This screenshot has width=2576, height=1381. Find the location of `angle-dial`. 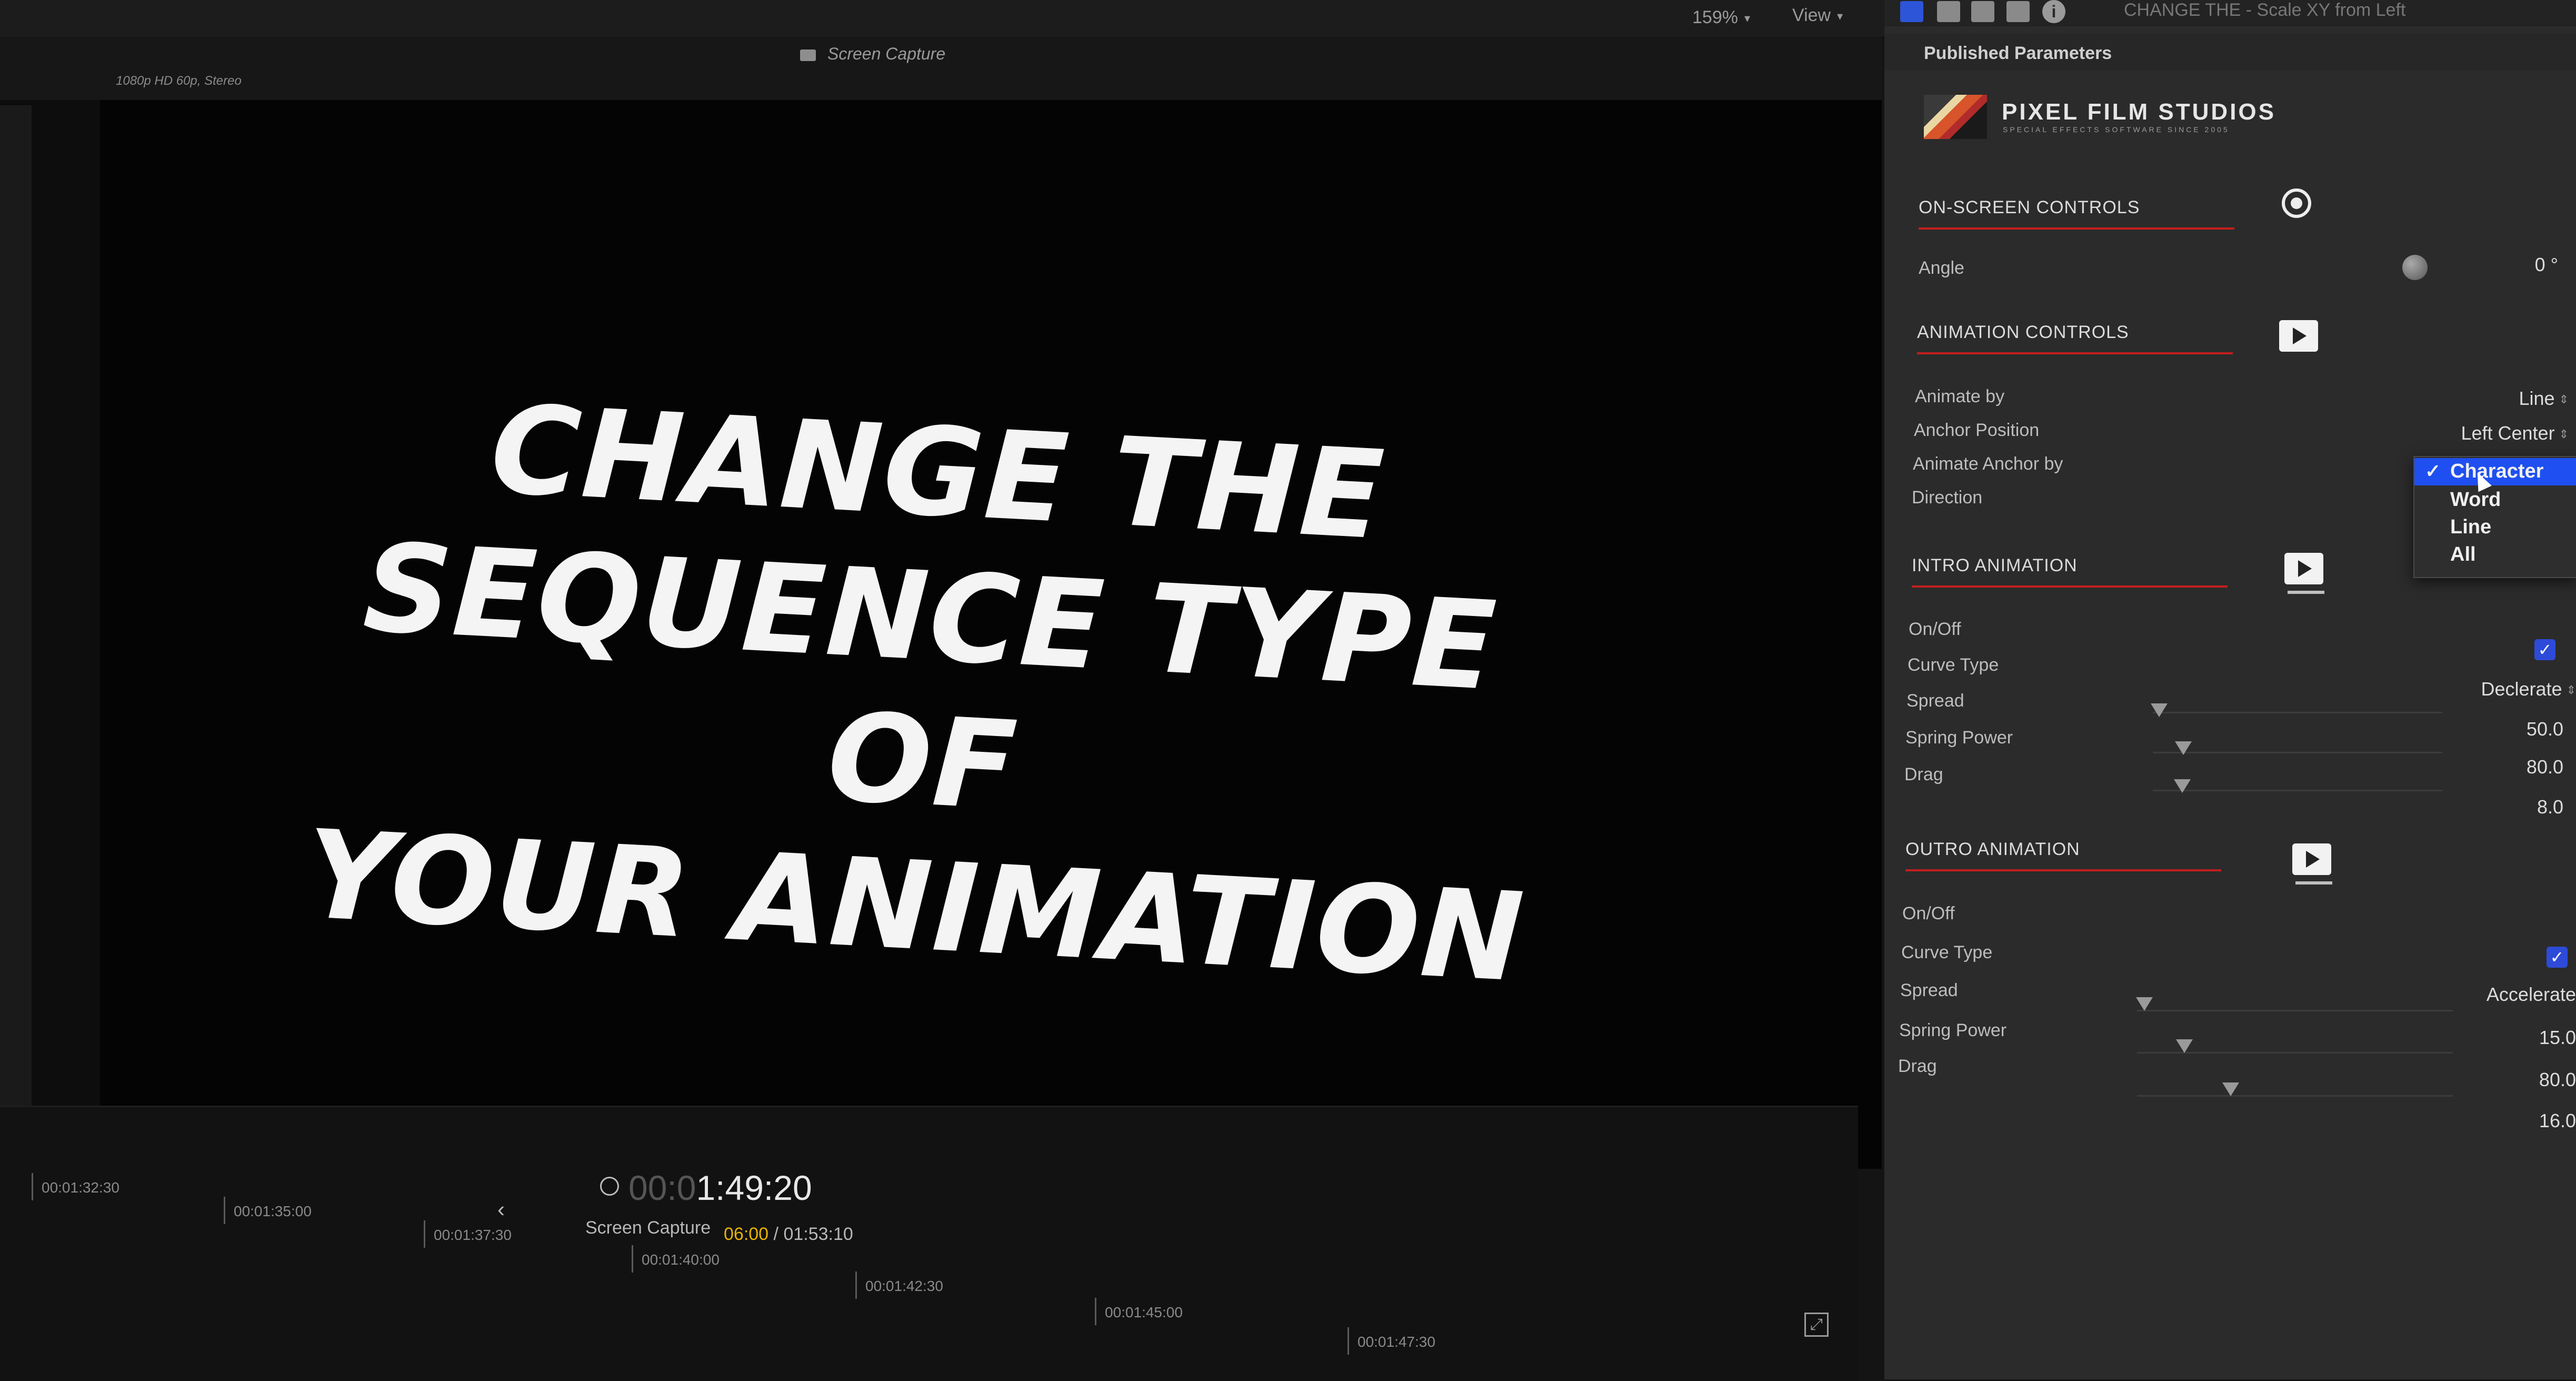

angle-dial is located at coordinates (2415, 267).